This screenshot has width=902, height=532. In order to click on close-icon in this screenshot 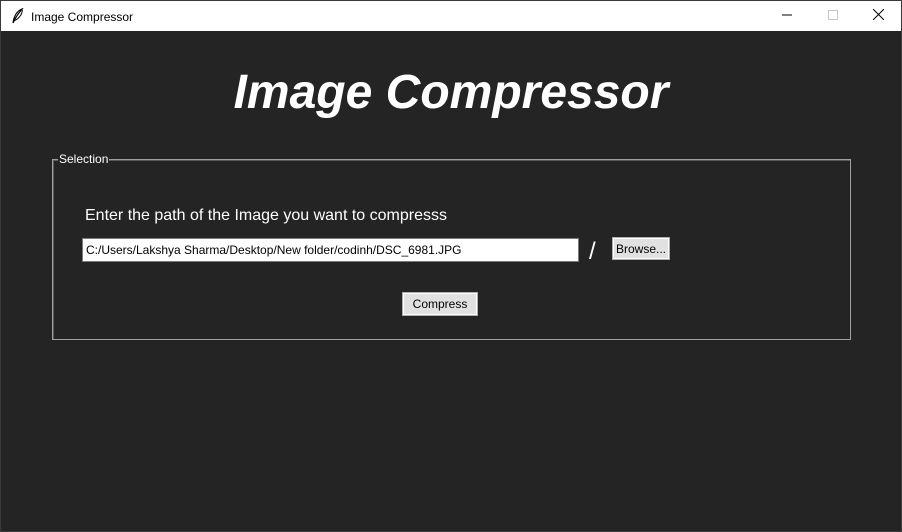, I will do `click(878, 16)`.